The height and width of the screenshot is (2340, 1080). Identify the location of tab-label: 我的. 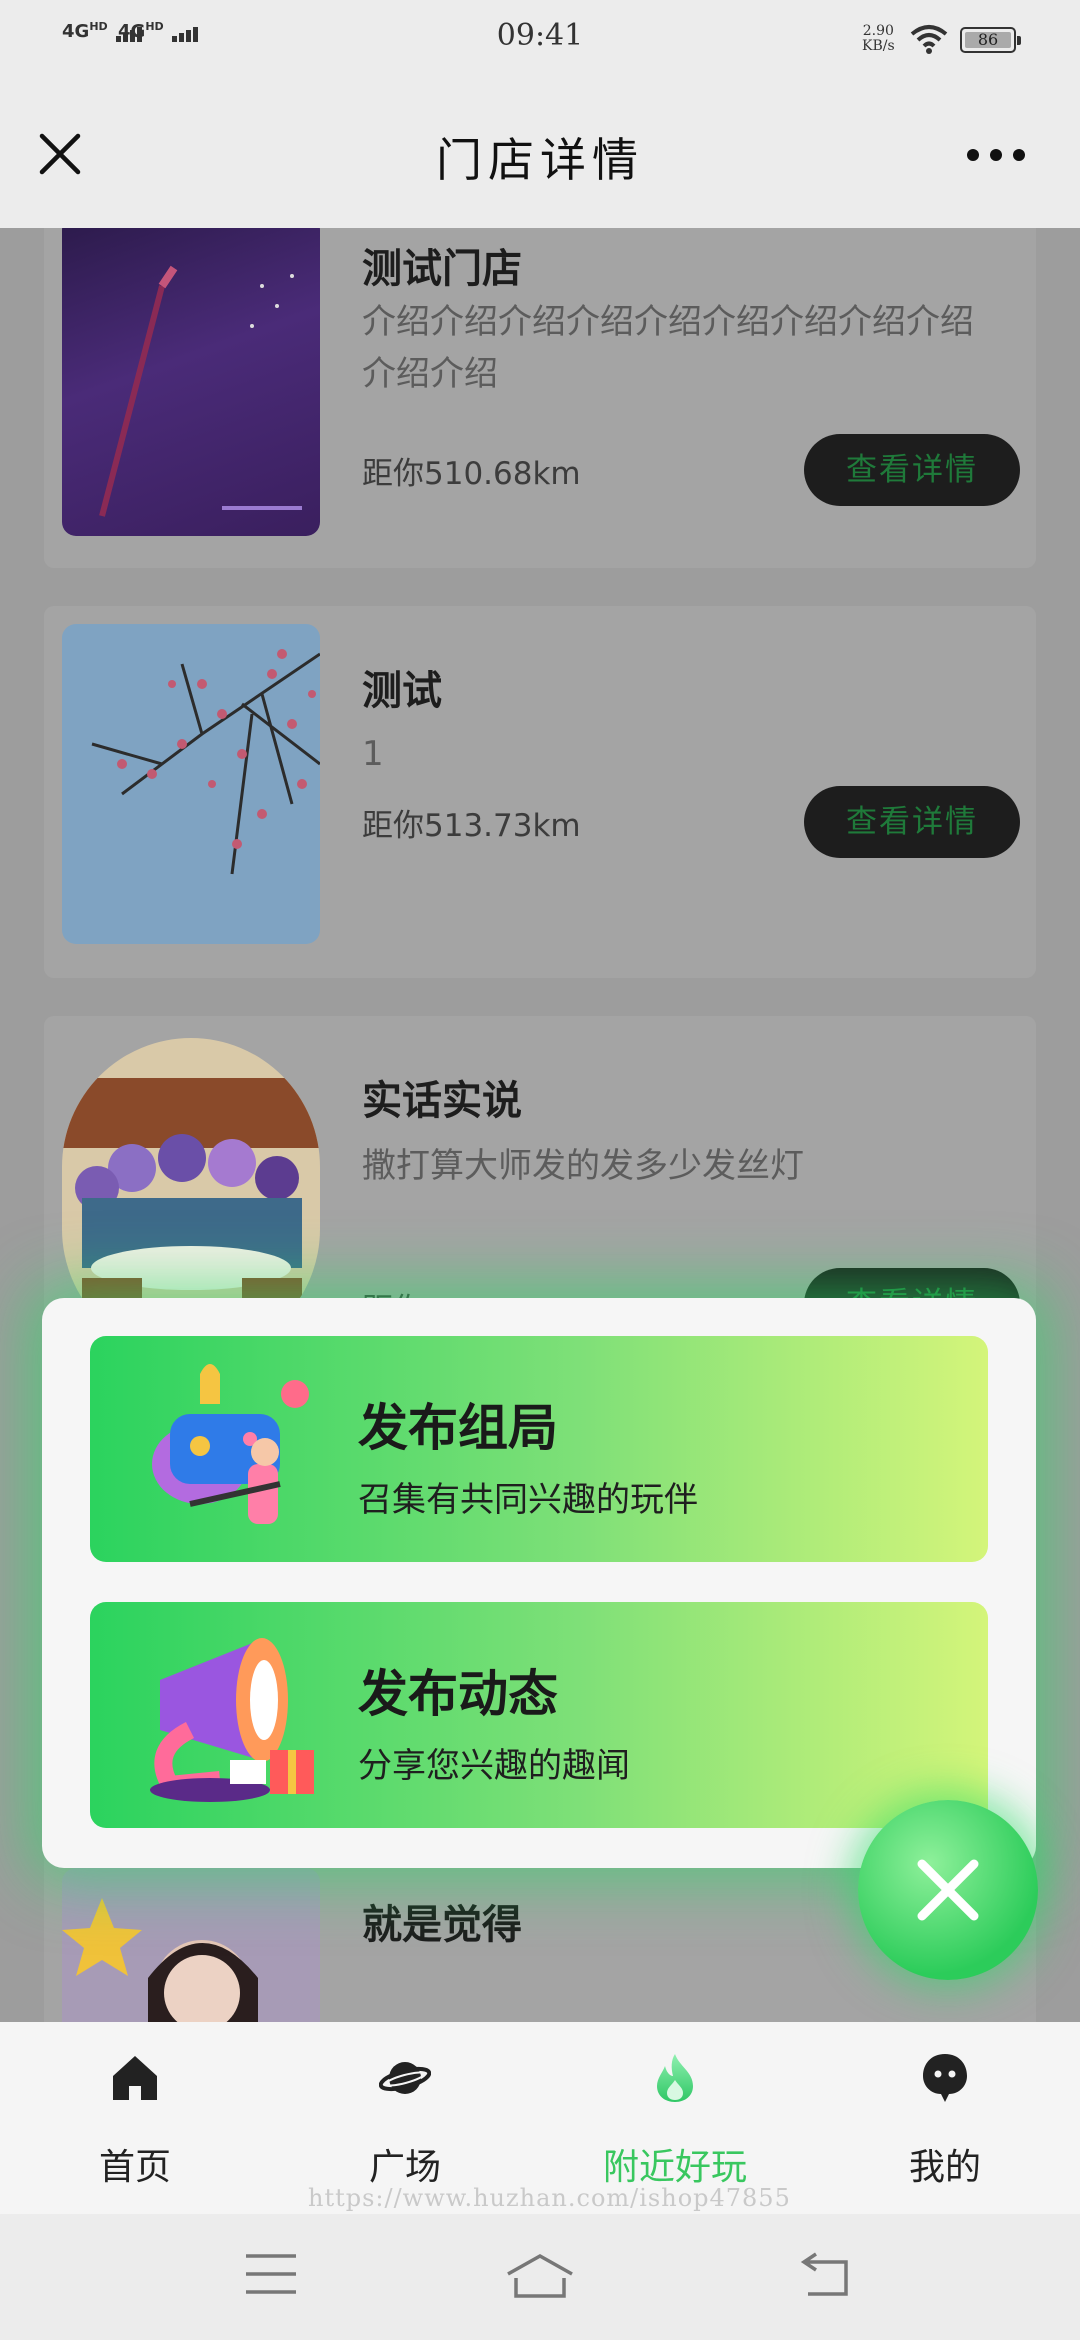
(944, 2167).